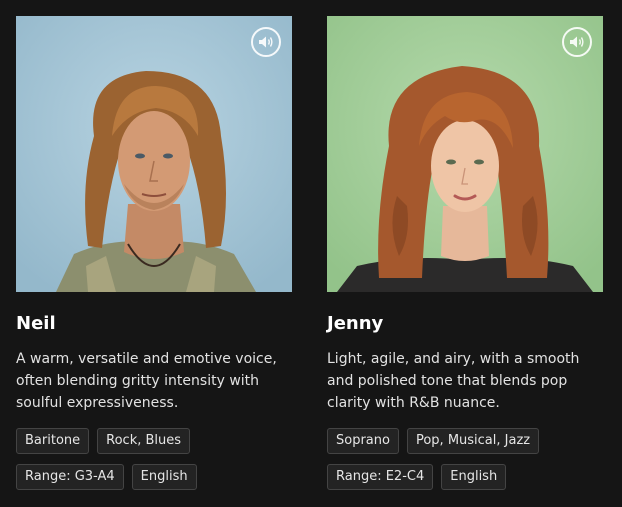  What do you see at coordinates (380, 477) in the screenshot?
I see `tag-range: Range: E2-C4` at bounding box center [380, 477].